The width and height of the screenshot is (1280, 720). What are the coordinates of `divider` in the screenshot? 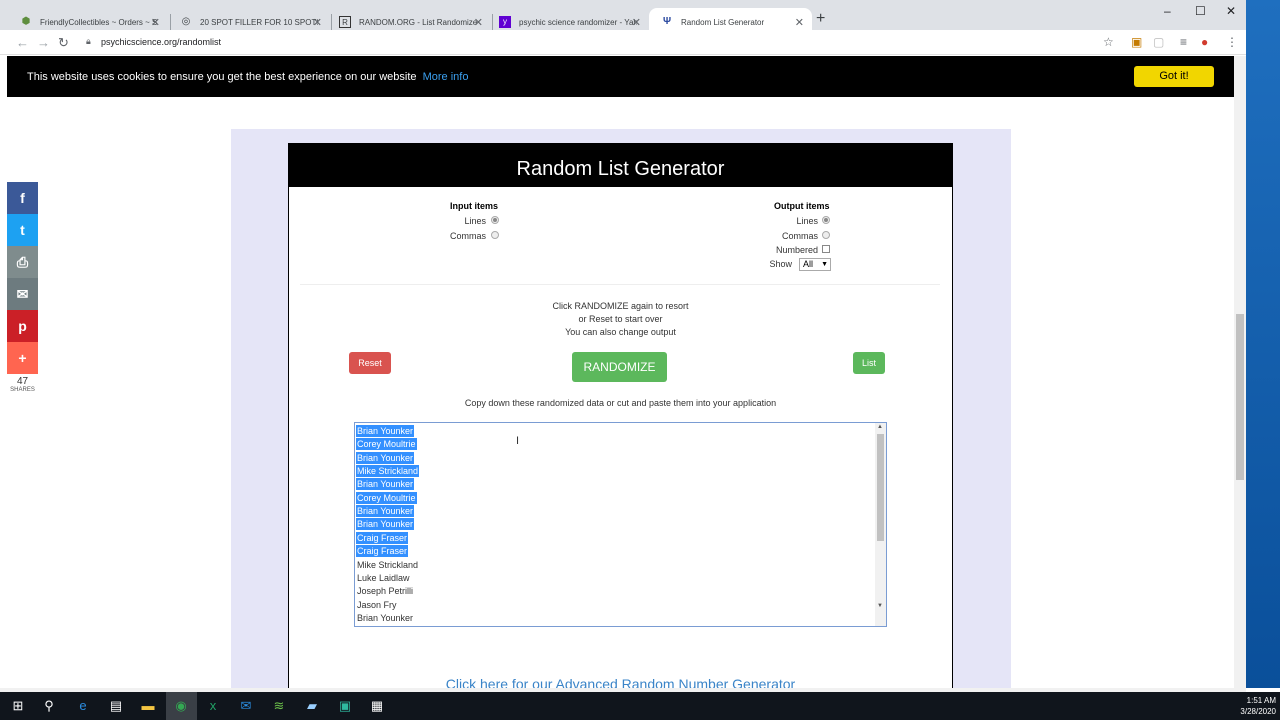 It's located at (620, 284).